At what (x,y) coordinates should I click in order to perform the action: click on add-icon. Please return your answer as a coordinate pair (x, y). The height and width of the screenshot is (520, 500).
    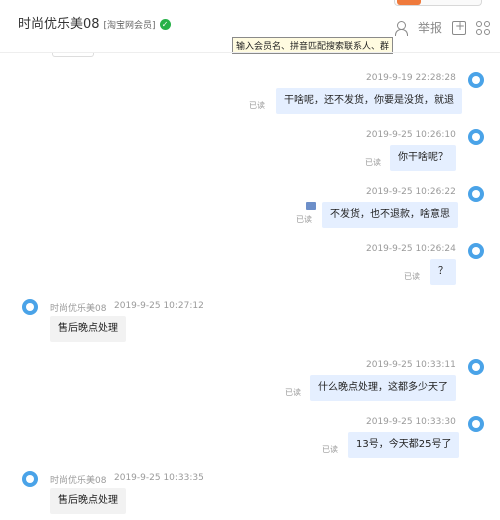
    Looking at the image, I should click on (459, 27).